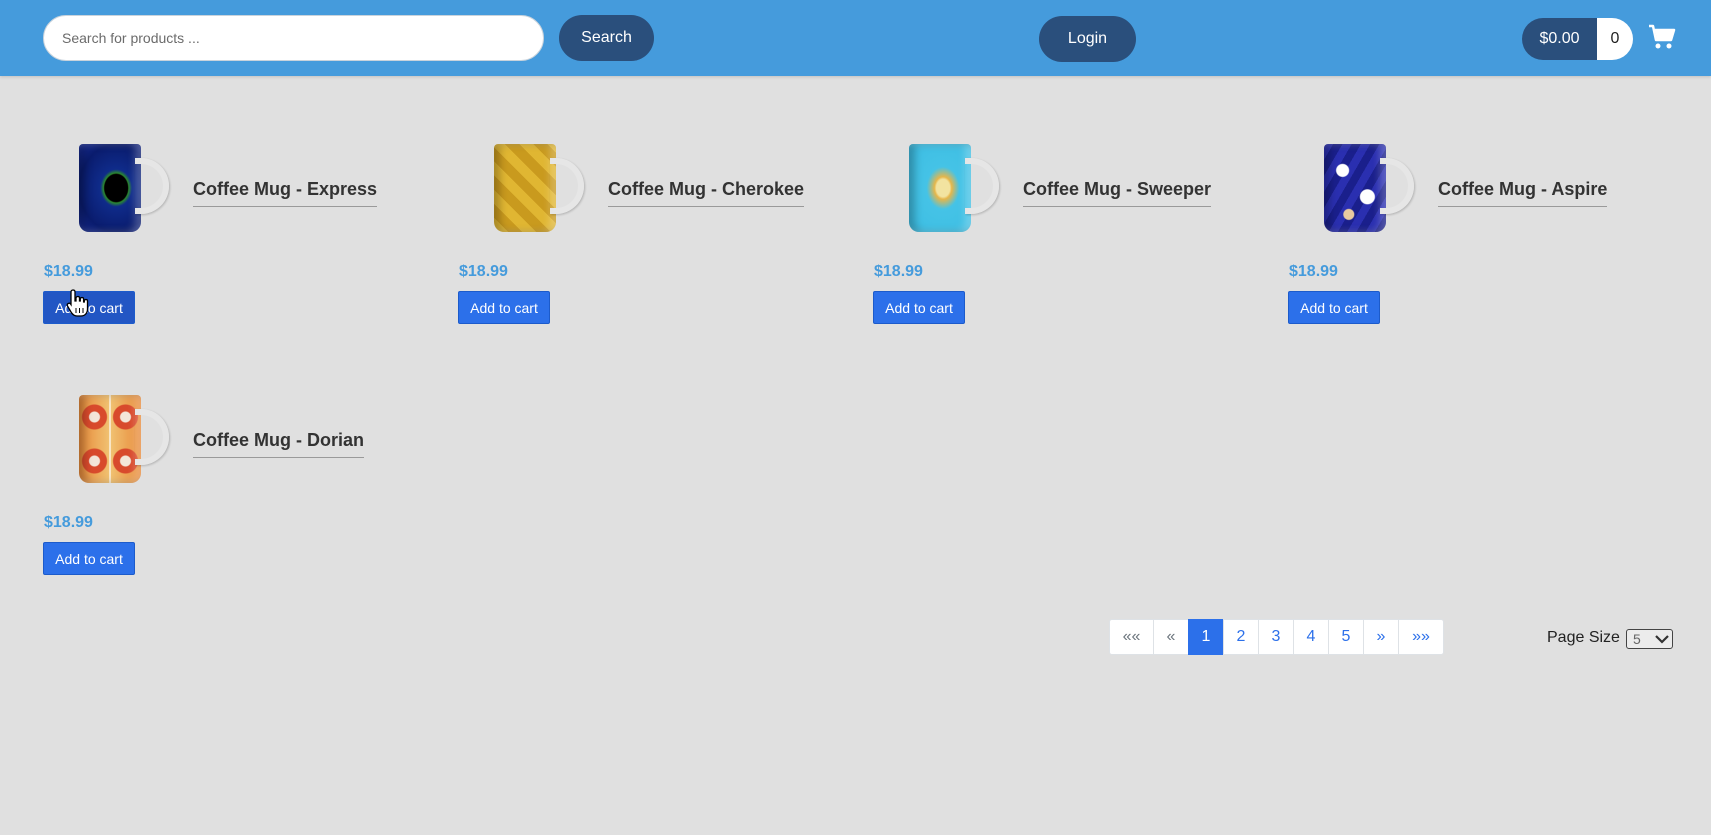  What do you see at coordinates (243, 208) in the screenshot?
I see `product-card: Coffee Mug - Express $18.99 Add to cart` at bounding box center [243, 208].